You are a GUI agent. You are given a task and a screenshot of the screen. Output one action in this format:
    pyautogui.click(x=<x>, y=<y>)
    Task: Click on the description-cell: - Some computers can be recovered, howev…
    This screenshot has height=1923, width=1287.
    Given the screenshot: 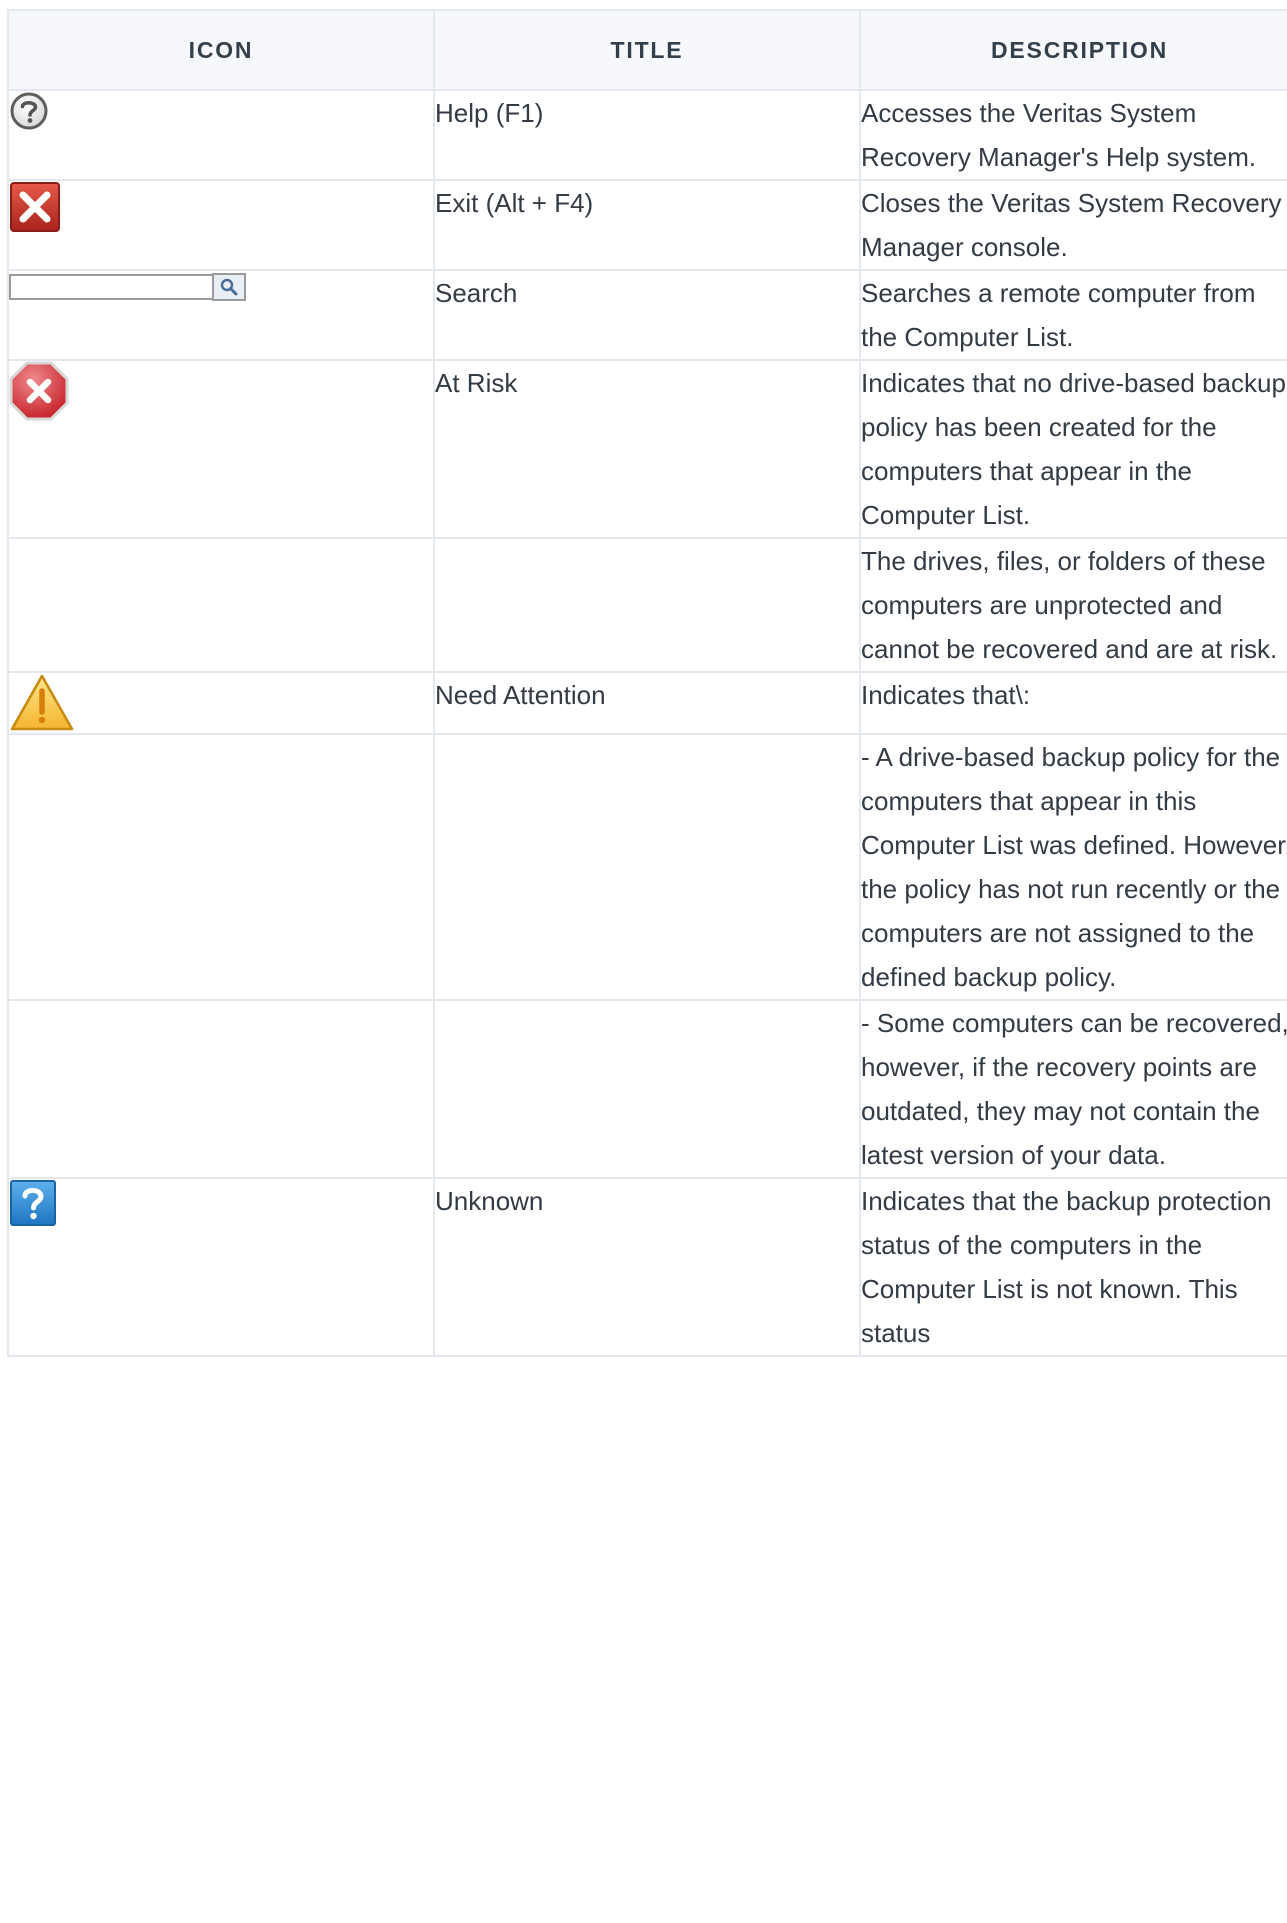 What is the action you would take?
    pyautogui.click(x=1073, y=1089)
    